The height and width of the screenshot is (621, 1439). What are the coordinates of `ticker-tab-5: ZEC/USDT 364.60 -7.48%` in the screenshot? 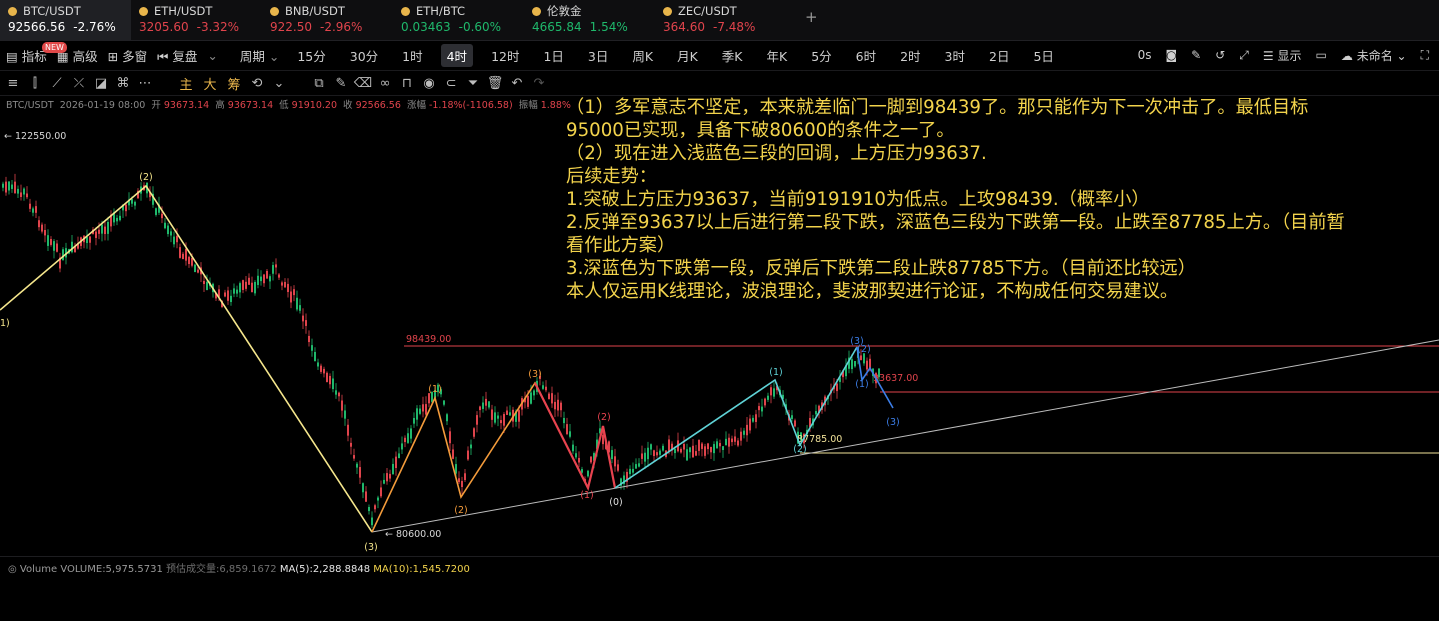 It's located at (720, 20).